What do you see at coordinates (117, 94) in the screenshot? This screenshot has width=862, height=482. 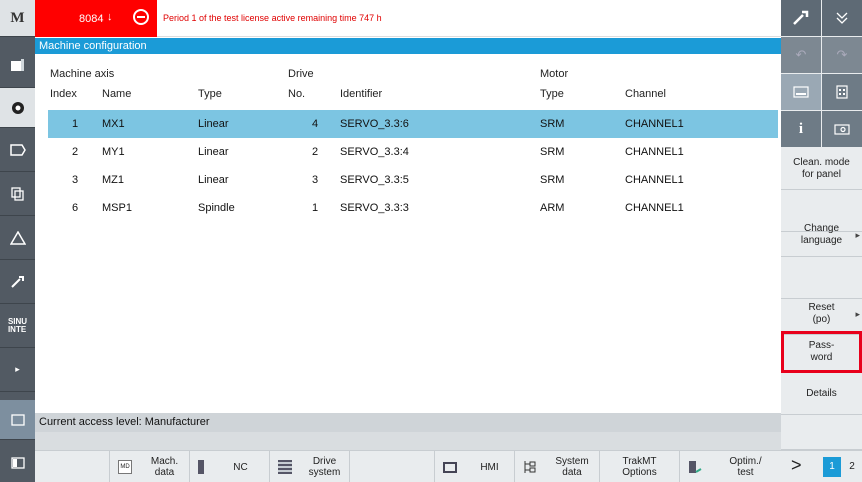 I see `column-header-name: Name` at bounding box center [117, 94].